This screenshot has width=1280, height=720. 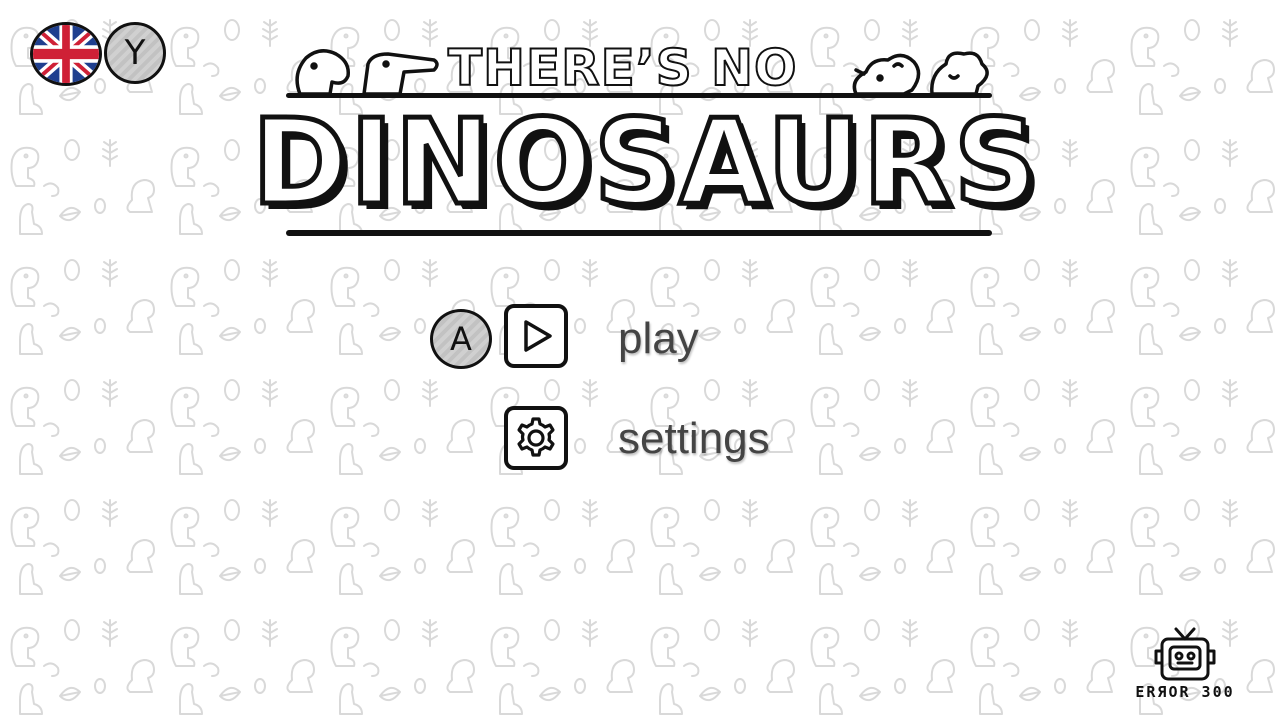 I want to click on settings-button, so click(x=536, y=438).